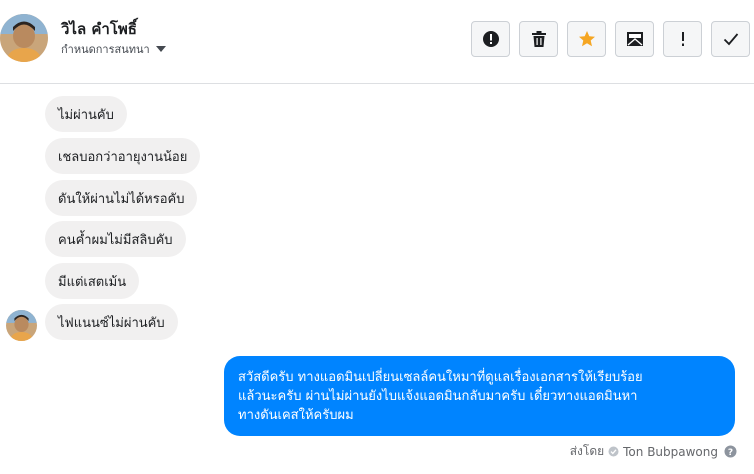 Image resolution: width=754 pixels, height=474 pixels. Describe the element at coordinates (99, 29) in the screenshot. I see `contact-name: วิไล คำโพธิ์` at that location.